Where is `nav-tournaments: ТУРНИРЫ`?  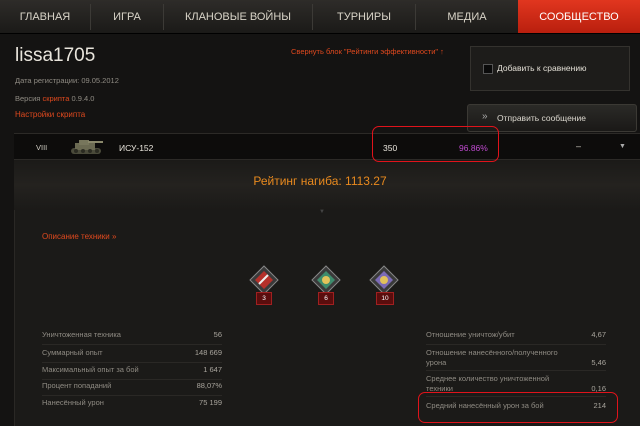
nav-tournaments: ТУРНИРЫ is located at coordinates (364, 16).